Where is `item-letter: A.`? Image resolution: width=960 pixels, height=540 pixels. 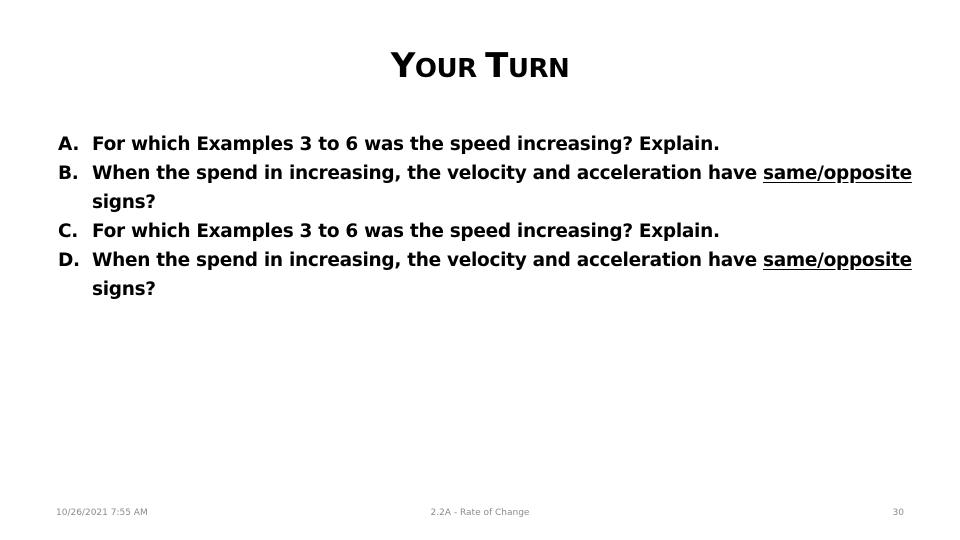
item-letter: A. is located at coordinates (69, 144).